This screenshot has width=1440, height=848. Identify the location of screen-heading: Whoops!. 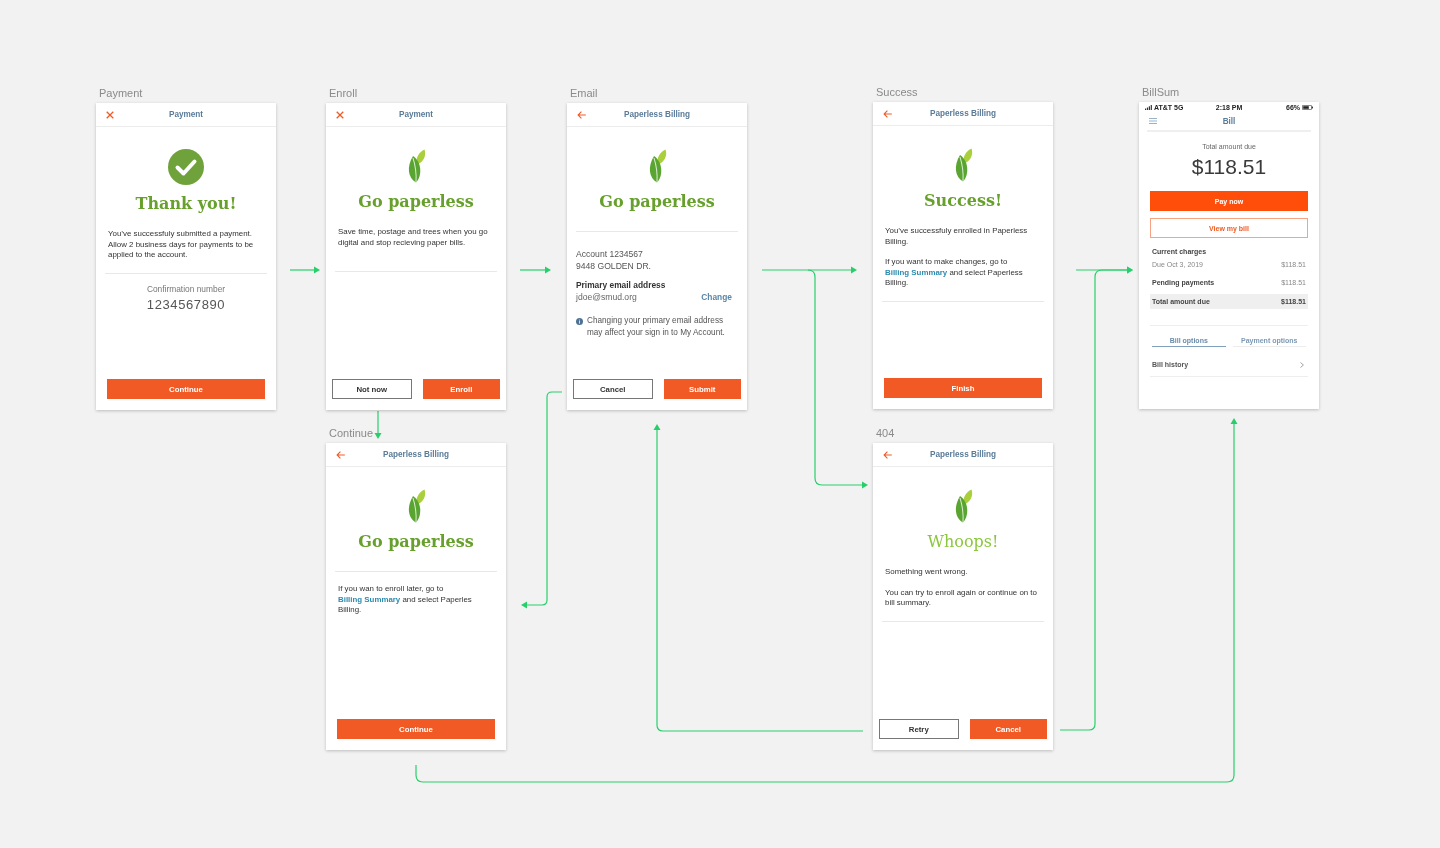
(963, 542).